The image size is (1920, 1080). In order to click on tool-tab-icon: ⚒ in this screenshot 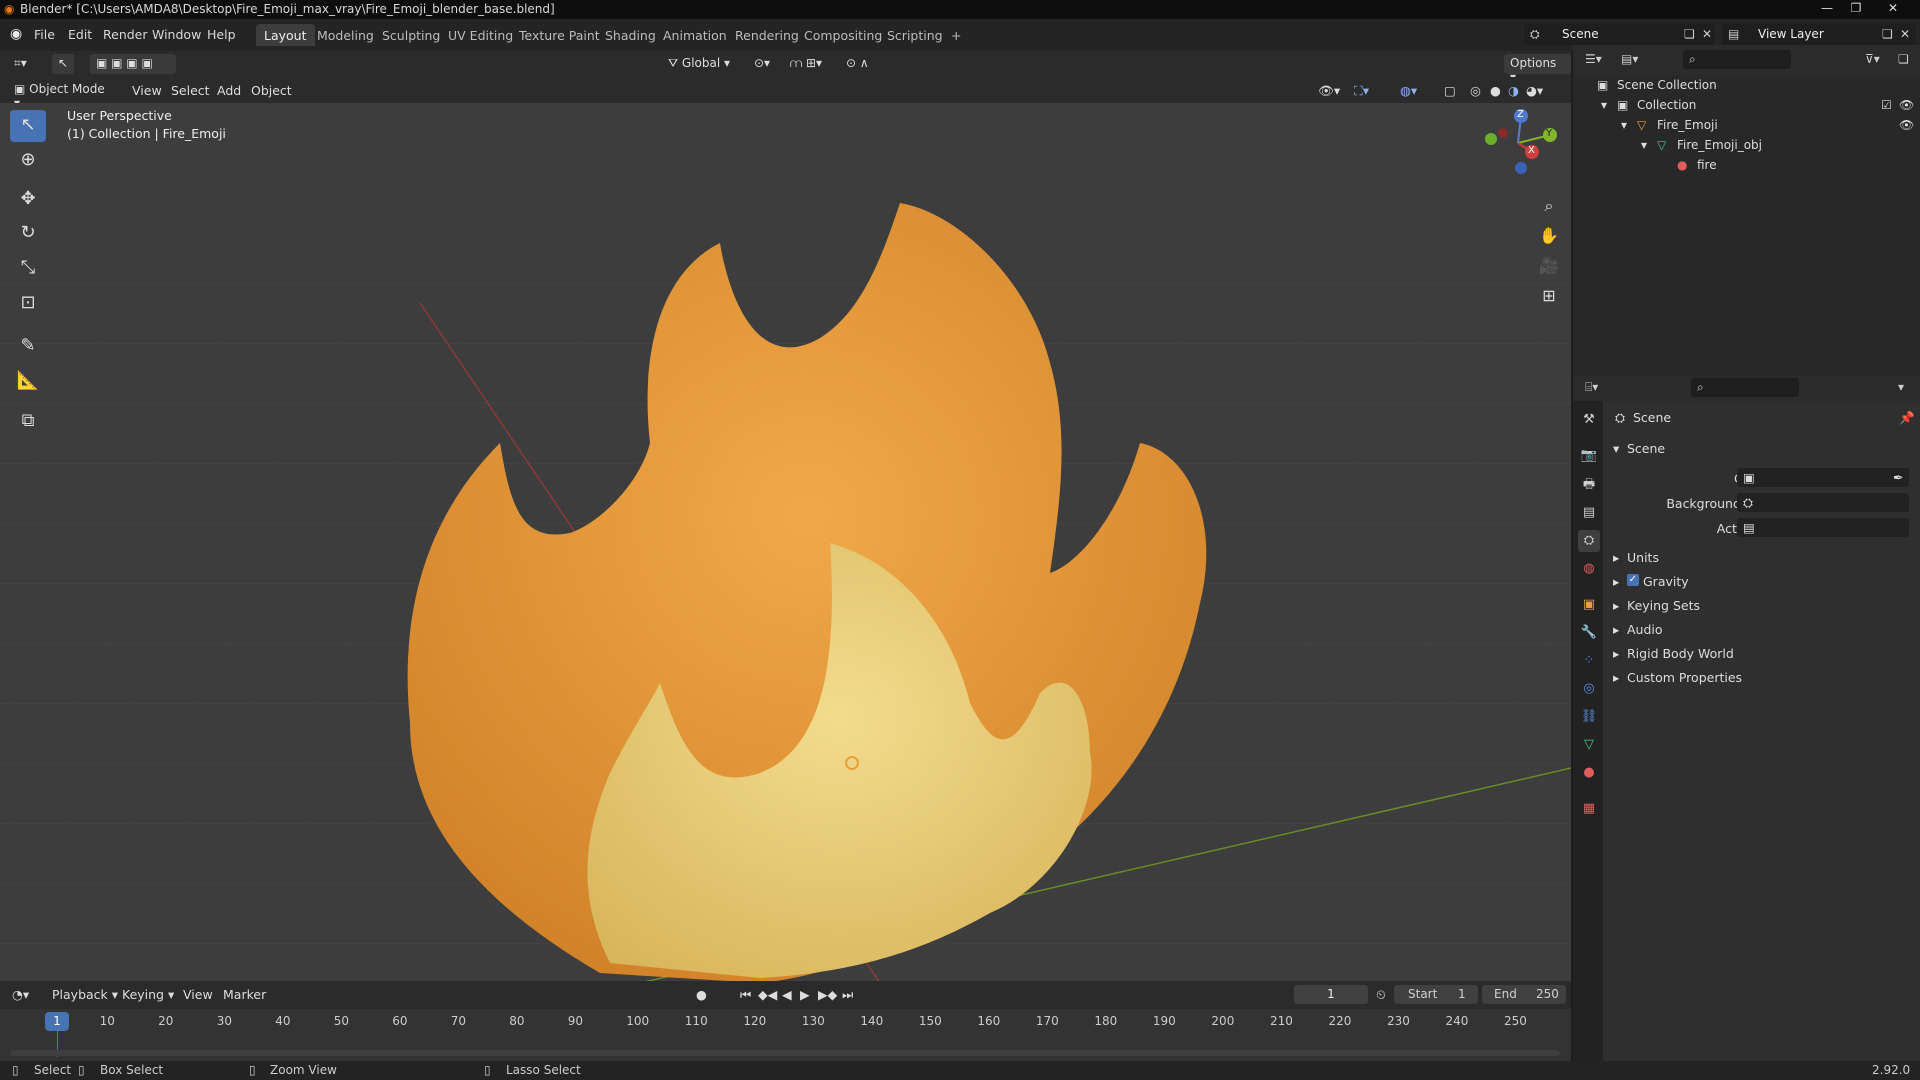, I will do `click(1589, 420)`.